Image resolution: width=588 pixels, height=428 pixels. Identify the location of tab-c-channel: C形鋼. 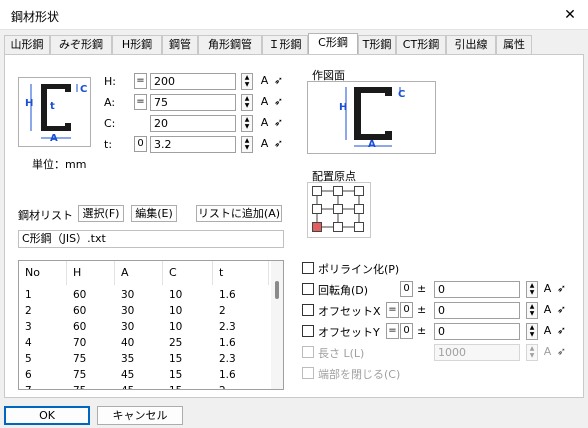
(333, 44).